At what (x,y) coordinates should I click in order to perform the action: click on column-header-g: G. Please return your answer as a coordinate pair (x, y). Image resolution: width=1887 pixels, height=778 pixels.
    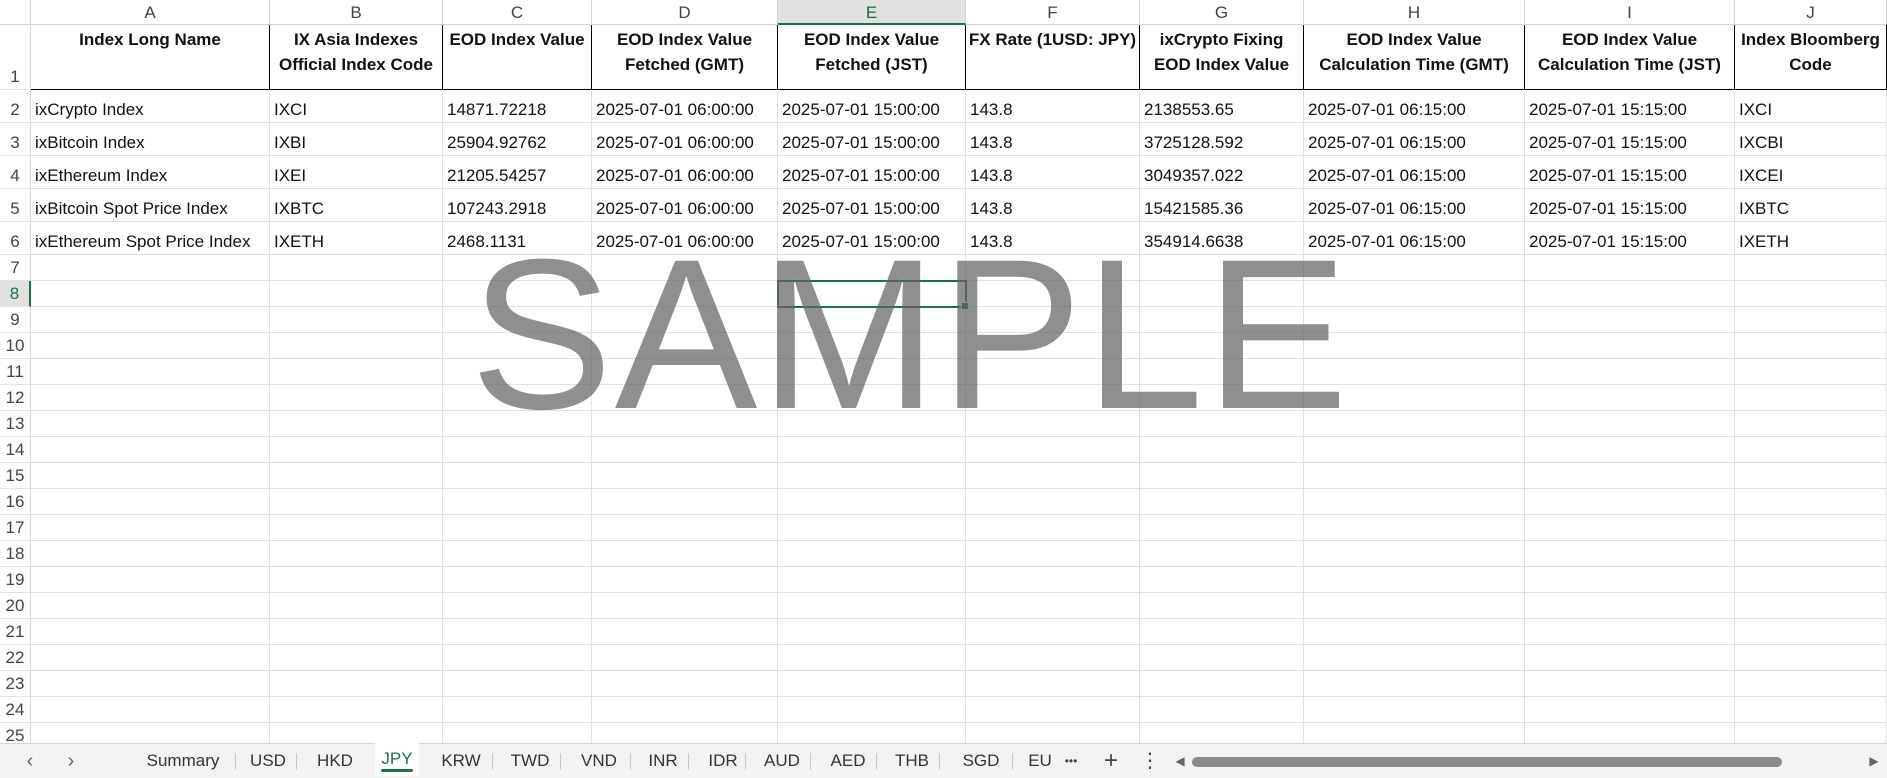
    Looking at the image, I should click on (1222, 12).